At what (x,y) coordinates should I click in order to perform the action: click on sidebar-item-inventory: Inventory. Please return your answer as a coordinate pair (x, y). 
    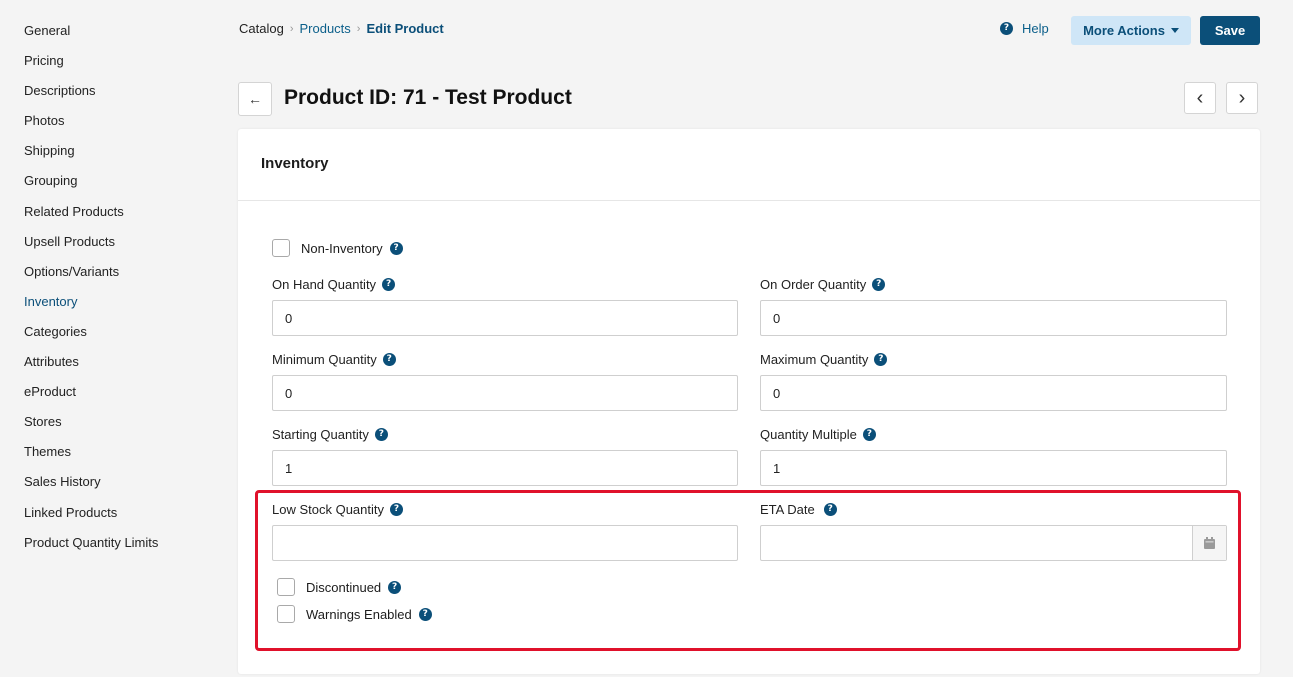
    Looking at the image, I should click on (124, 308).